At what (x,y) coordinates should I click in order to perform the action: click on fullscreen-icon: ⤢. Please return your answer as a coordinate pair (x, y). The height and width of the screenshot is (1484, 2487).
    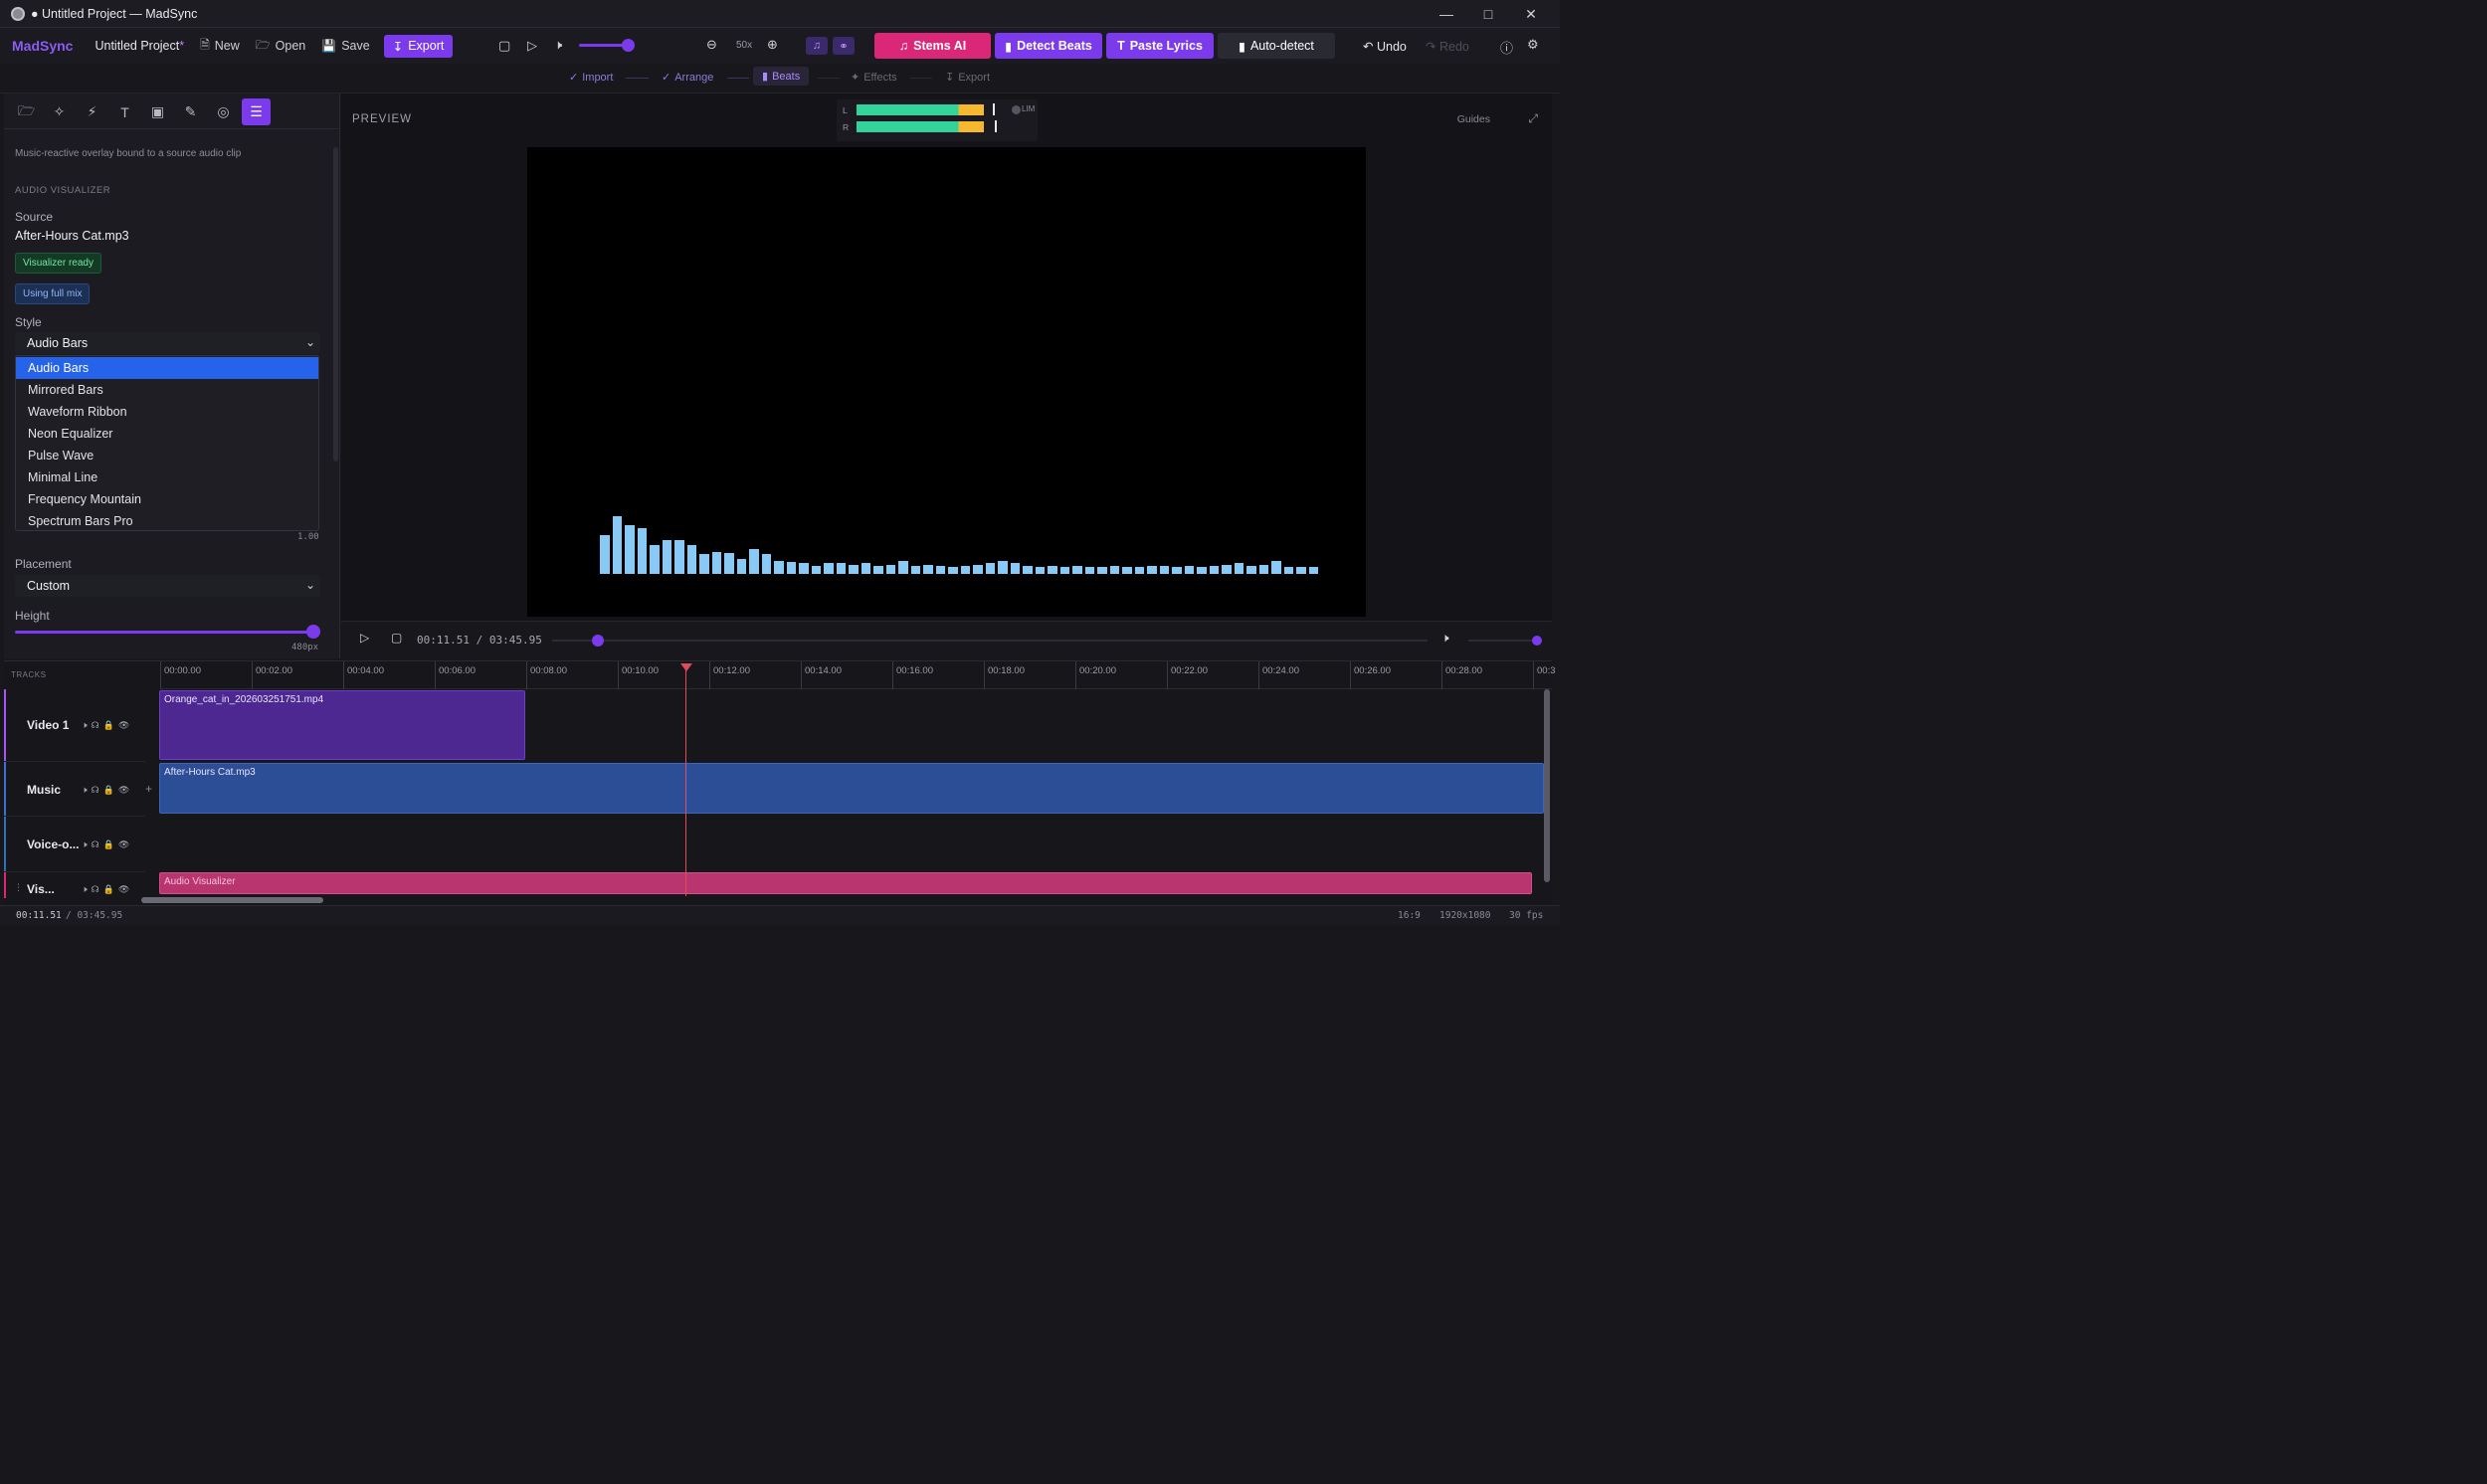
    Looking at the image, I should click on (1533, 119).